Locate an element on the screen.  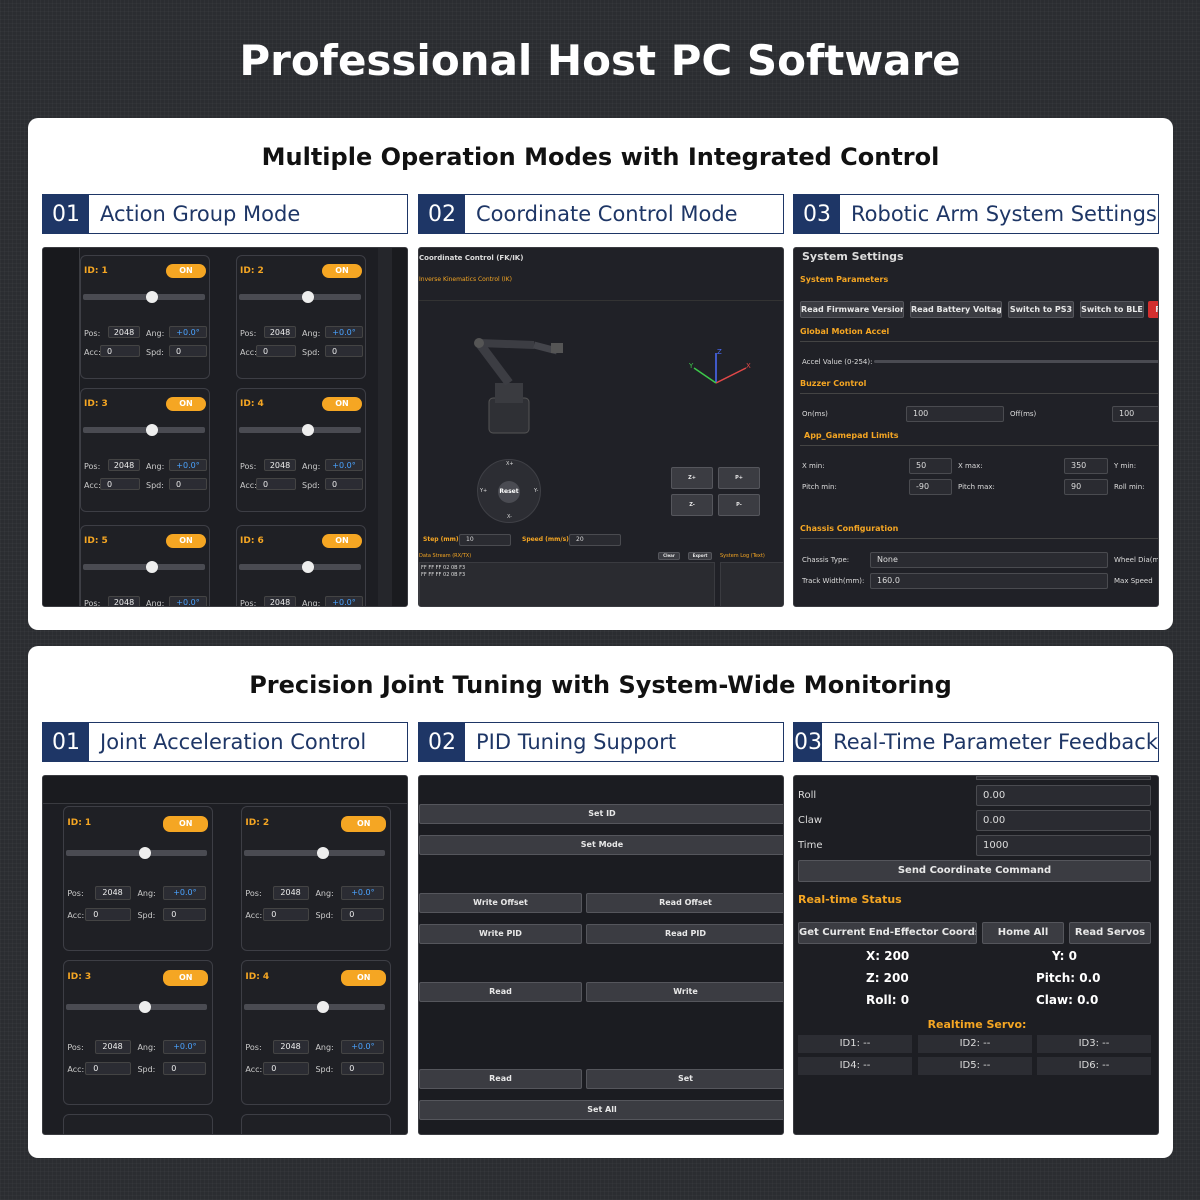
read-button: Read is located at coordinates (500, 992).